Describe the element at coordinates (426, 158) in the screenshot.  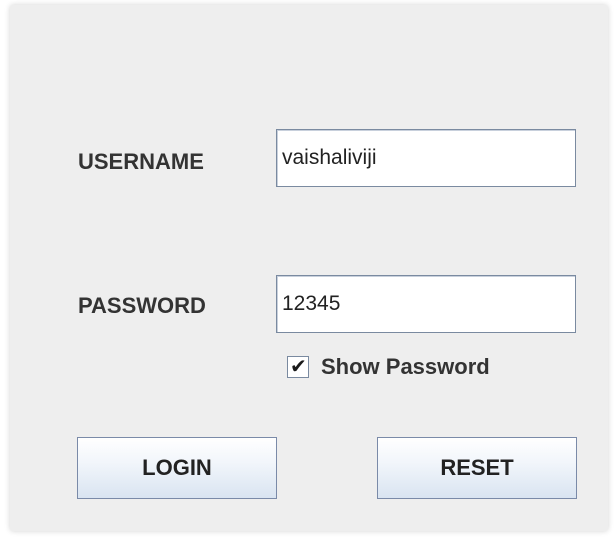
I see `username-field` at that location.